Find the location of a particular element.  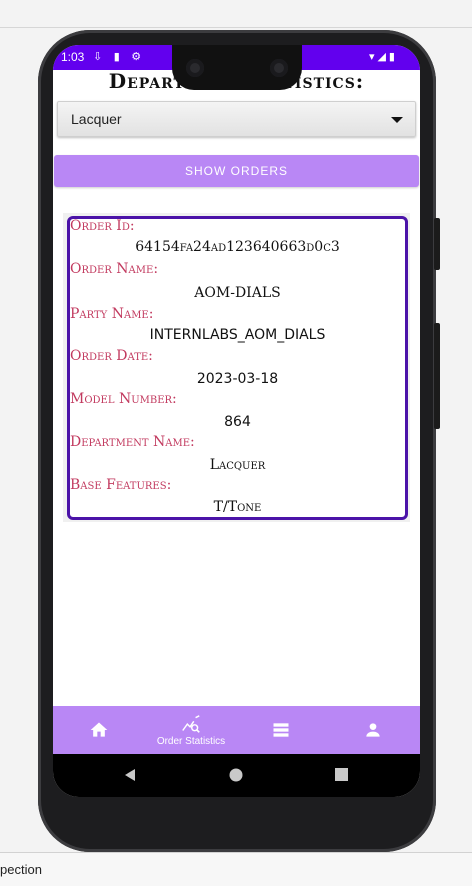

nav-item-home is located at coordinates (99, 730).